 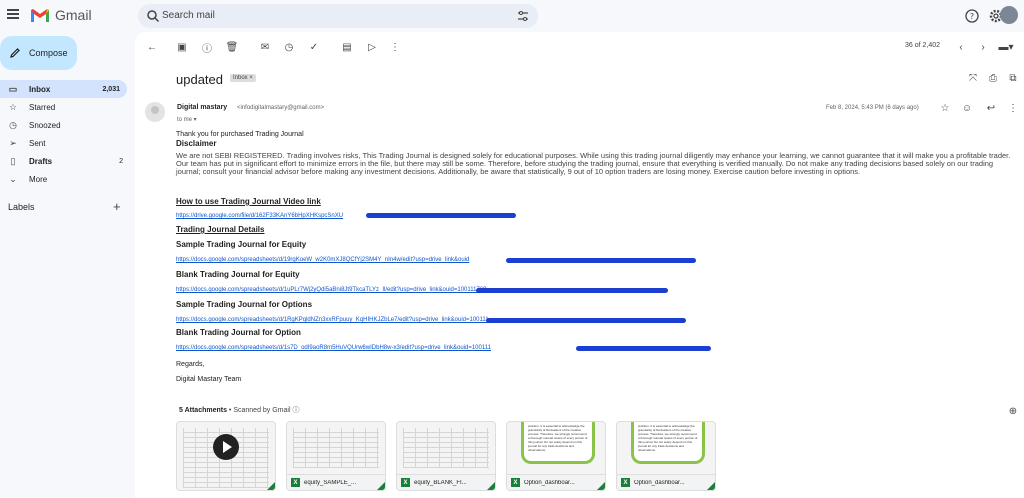 What do you see at coordinates (65, 125) in the screenshot?
I see `sidebar-item-snoozed: ◷ Snoozed` at bounding box center [65, 125].